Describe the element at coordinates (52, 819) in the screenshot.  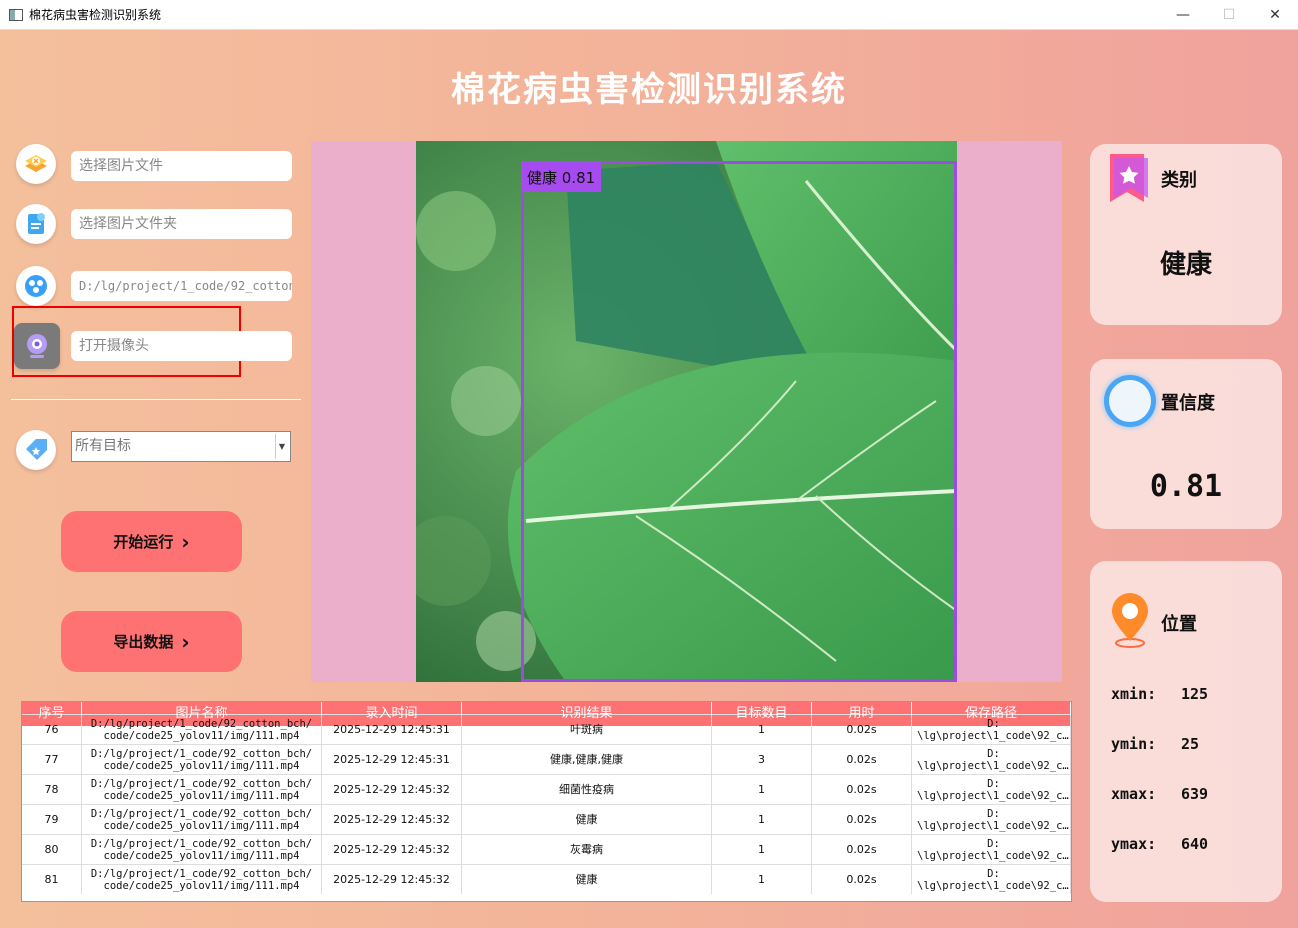
I see `cell-id: 79` at that location.